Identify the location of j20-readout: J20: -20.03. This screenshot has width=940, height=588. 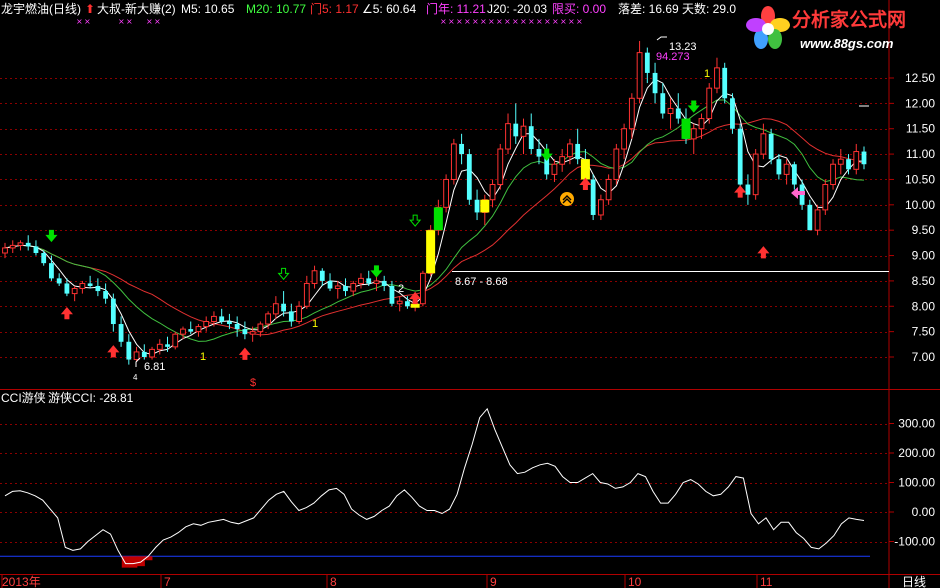
(517, 9).